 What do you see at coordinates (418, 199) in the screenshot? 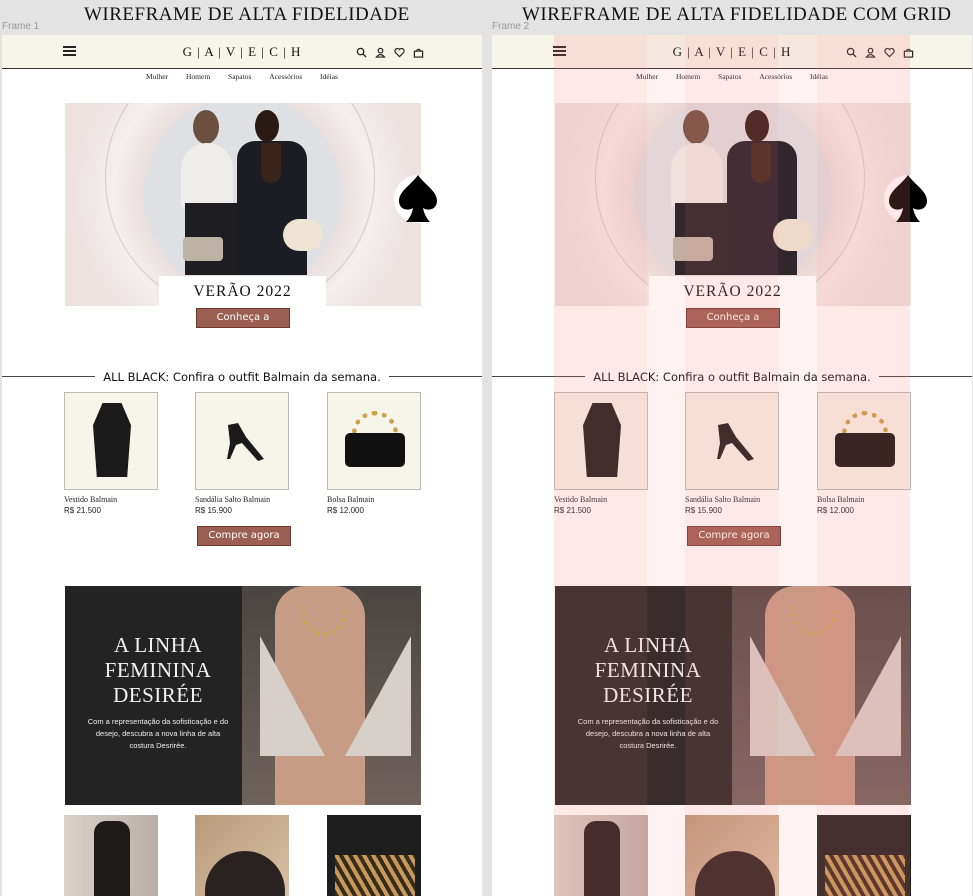
I see `spade-icon` at bounding box center [418, 199].